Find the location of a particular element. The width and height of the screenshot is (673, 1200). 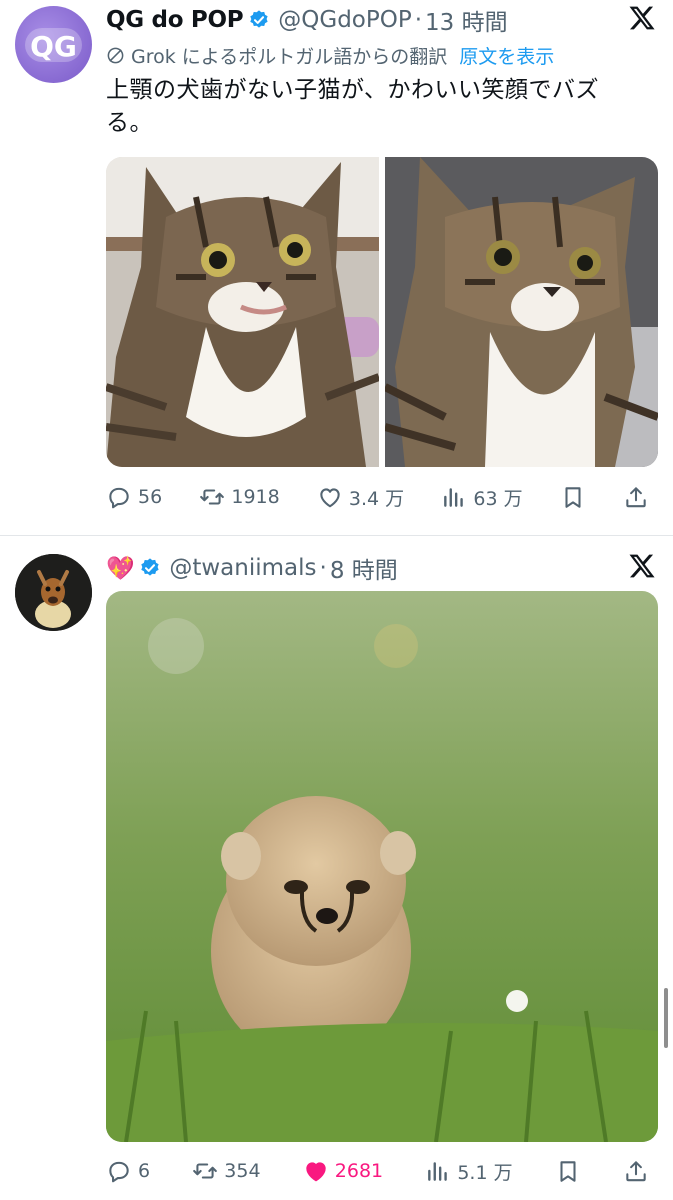

like-count: 3.4 万 is located at coordinates (376, 498).